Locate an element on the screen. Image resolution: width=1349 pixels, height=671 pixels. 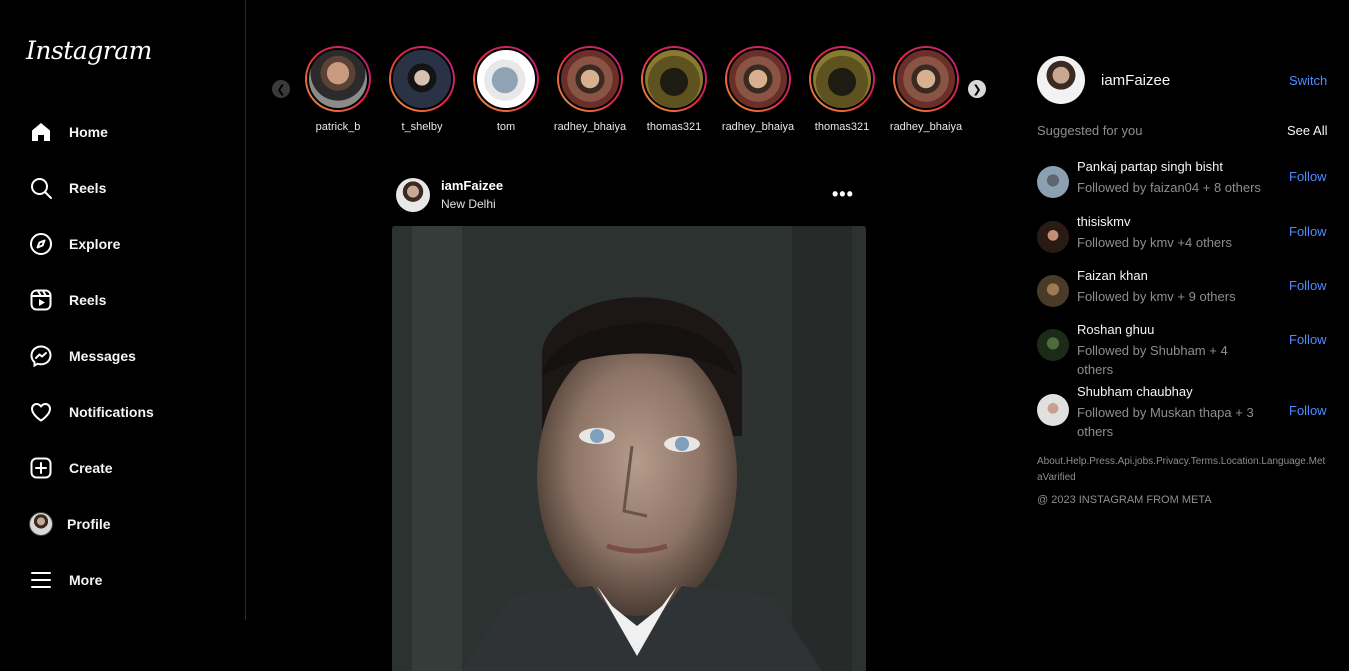
search-icon is located at coordinates (41, 188).